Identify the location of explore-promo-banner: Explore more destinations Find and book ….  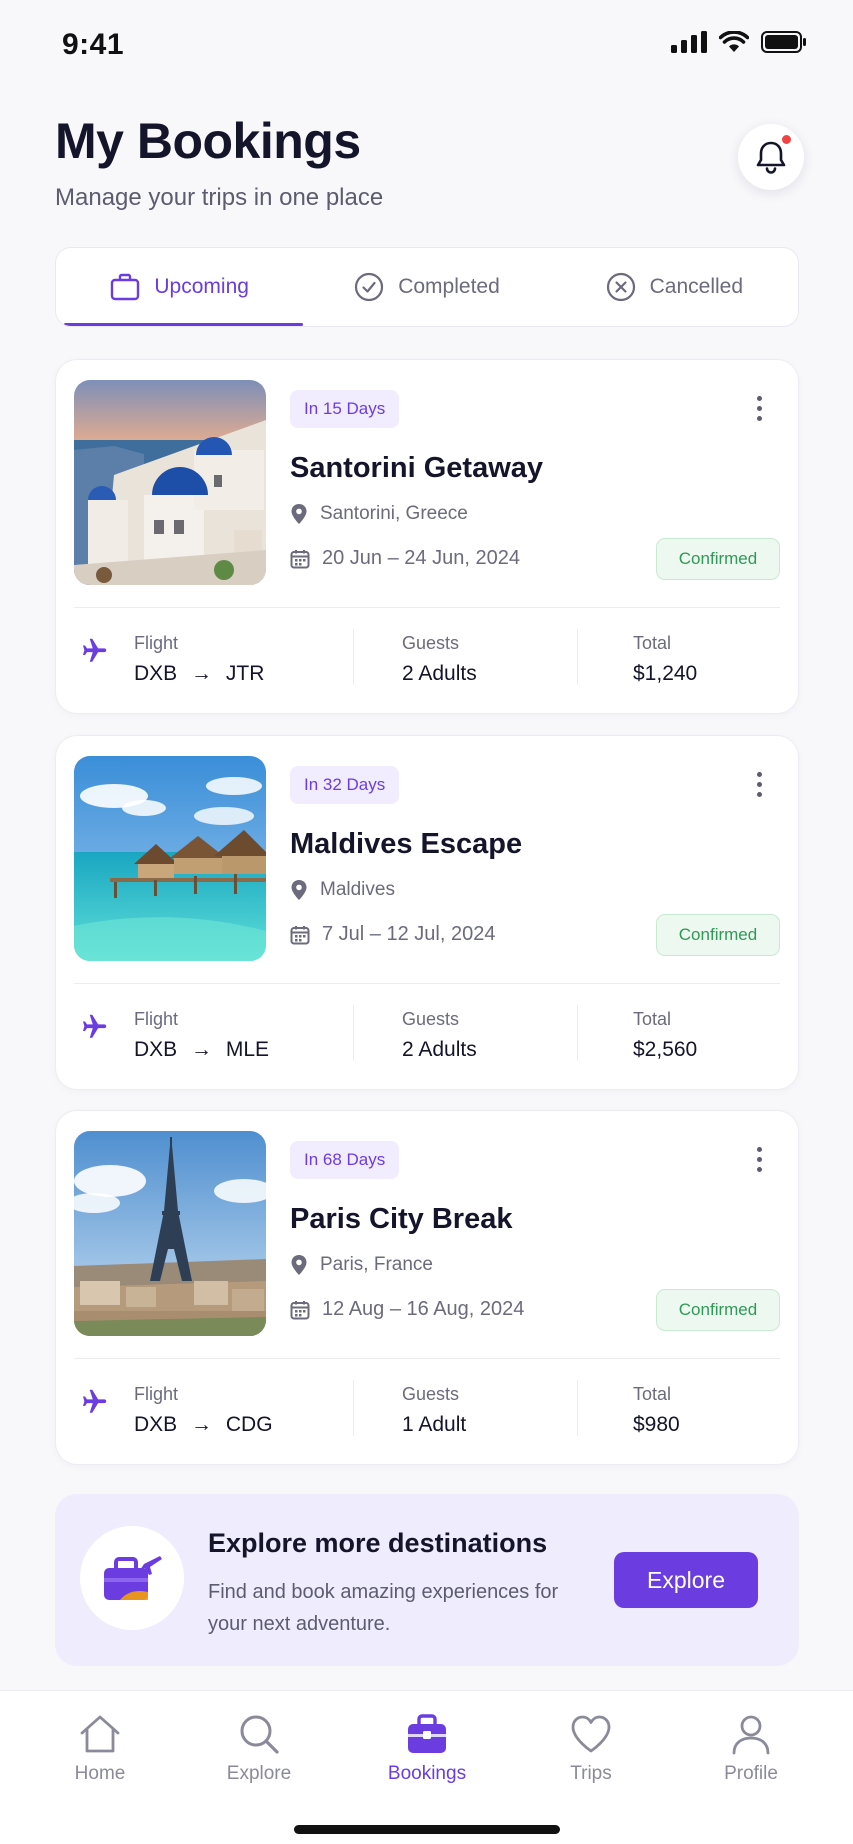
(427, 1580).